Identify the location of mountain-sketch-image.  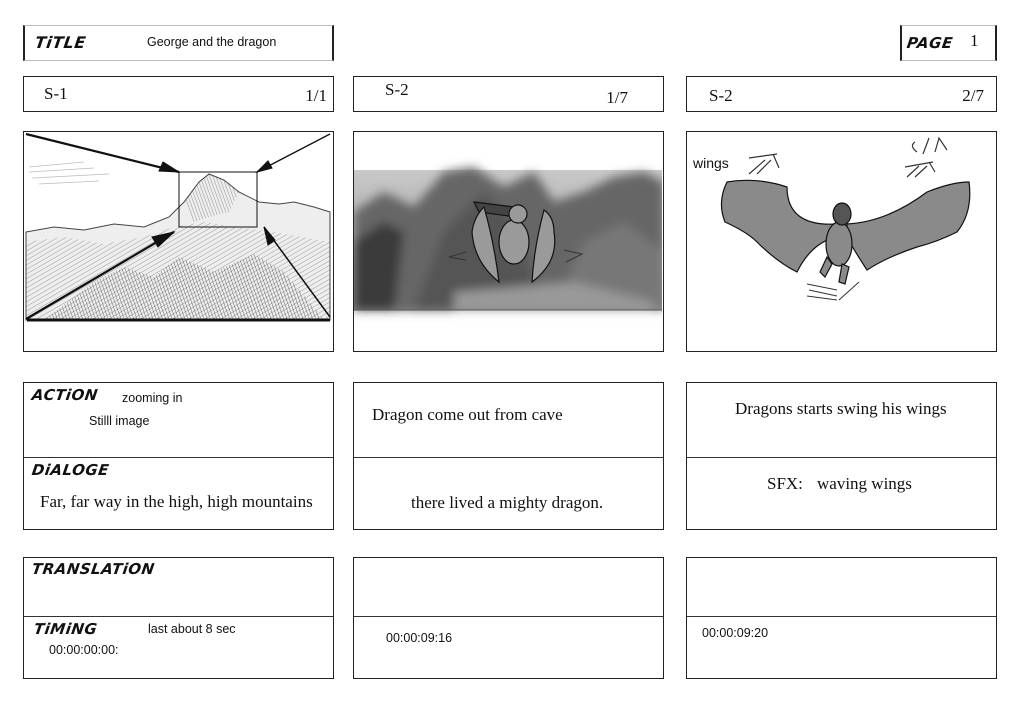
(178, 227).